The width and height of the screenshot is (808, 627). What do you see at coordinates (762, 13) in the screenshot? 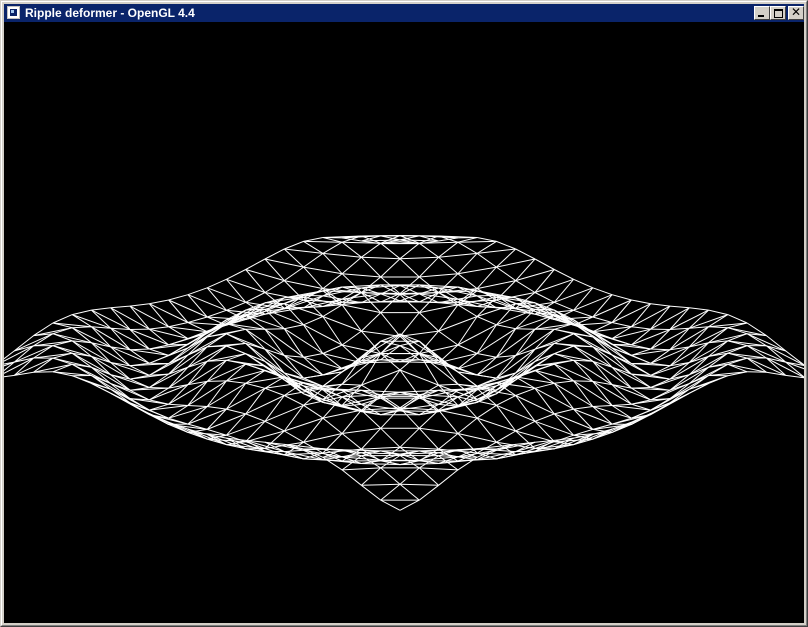
I see `minimize-button` at bounding box center [762, 13].